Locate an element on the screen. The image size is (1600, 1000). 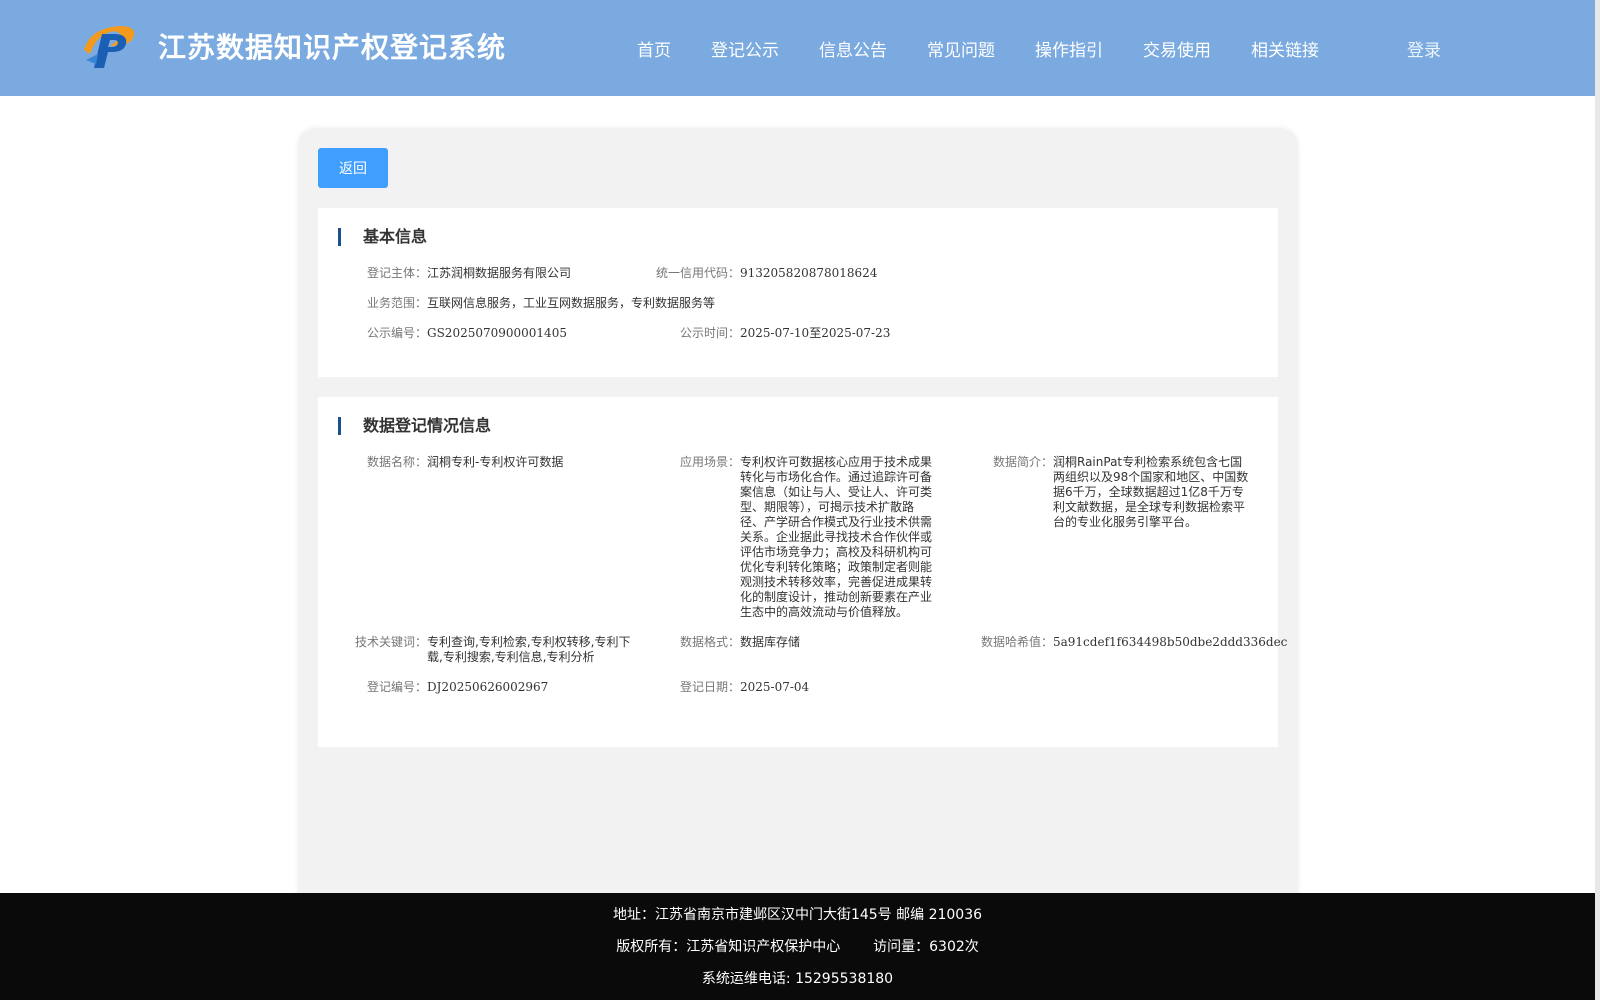
field-registration-no-label: 登记编号： is located at coordinates (396, 687).